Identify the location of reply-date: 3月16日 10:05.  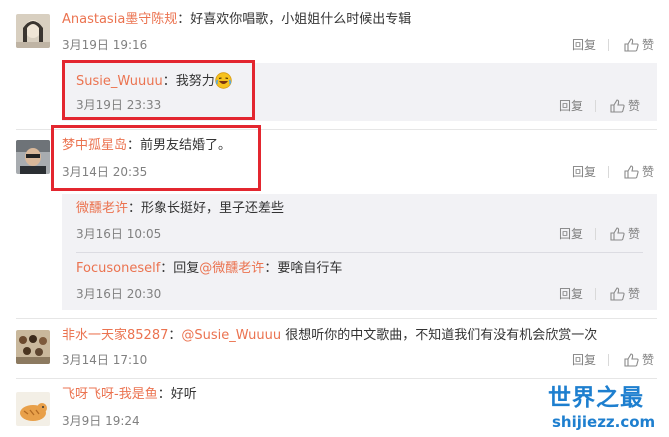
(119, 234).